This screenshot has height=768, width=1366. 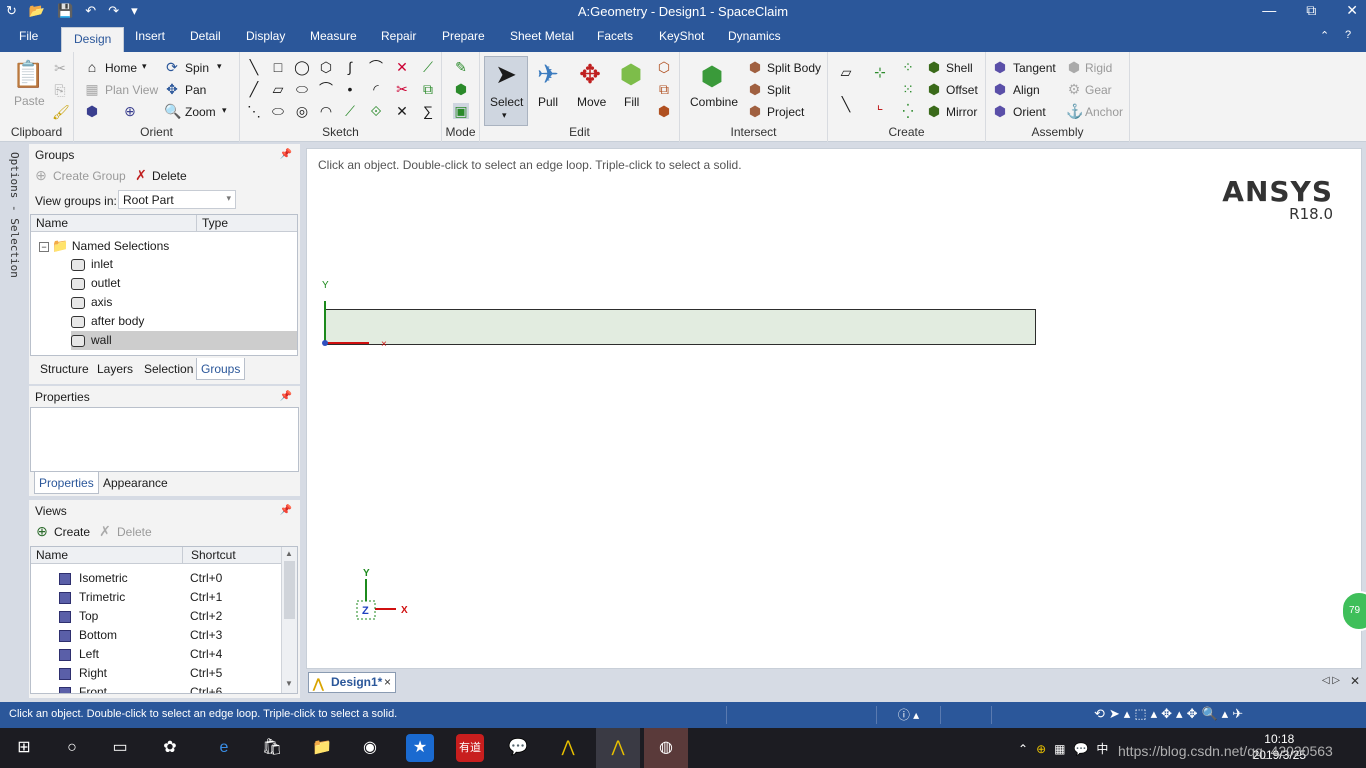 What do you see at coordinates (470, 748) in the screenshot?
I see `youdao-icon: 有道` at bounding box center [470, 748].